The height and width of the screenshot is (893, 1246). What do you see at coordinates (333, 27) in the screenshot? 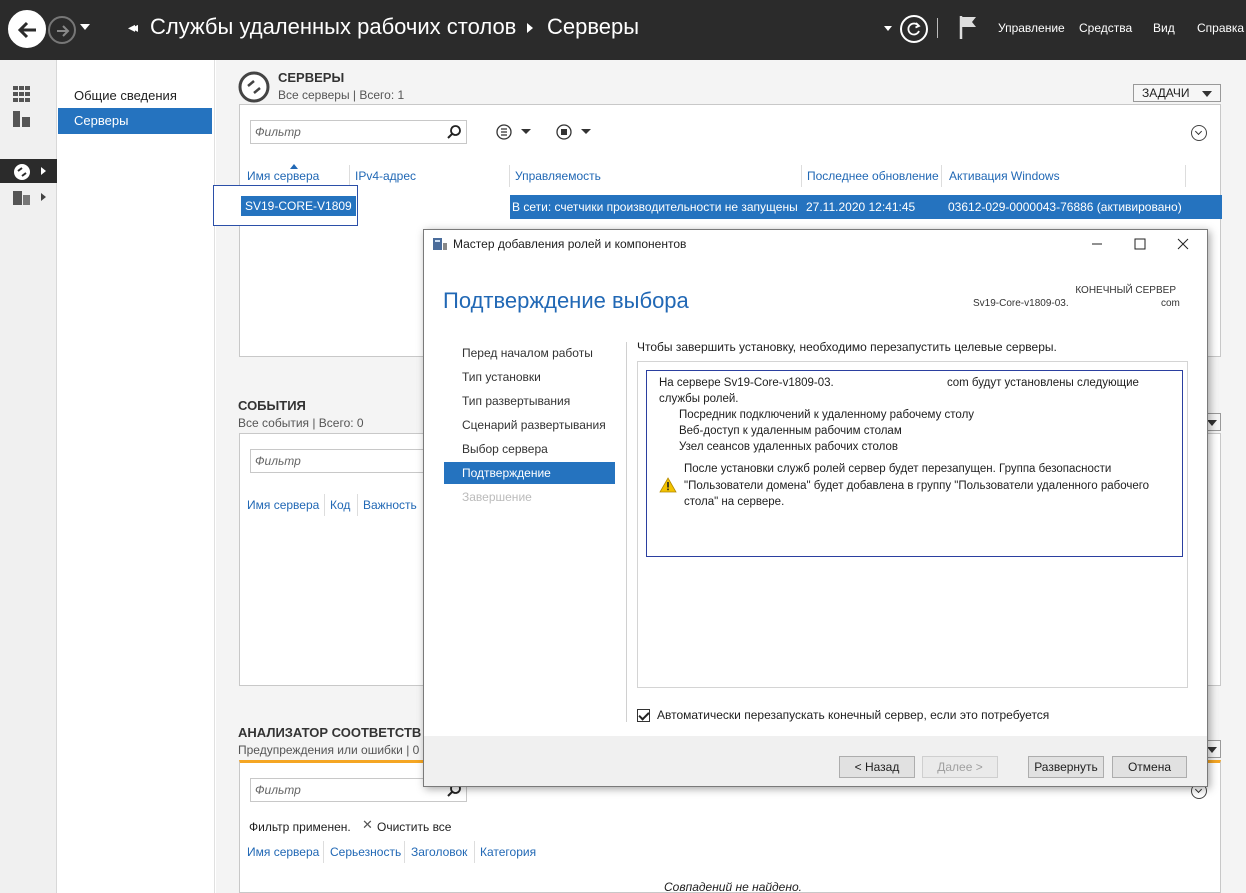
I see `breadcrumb-root: Службы удаленных рабочих столов` at bounding box center [333, 27].